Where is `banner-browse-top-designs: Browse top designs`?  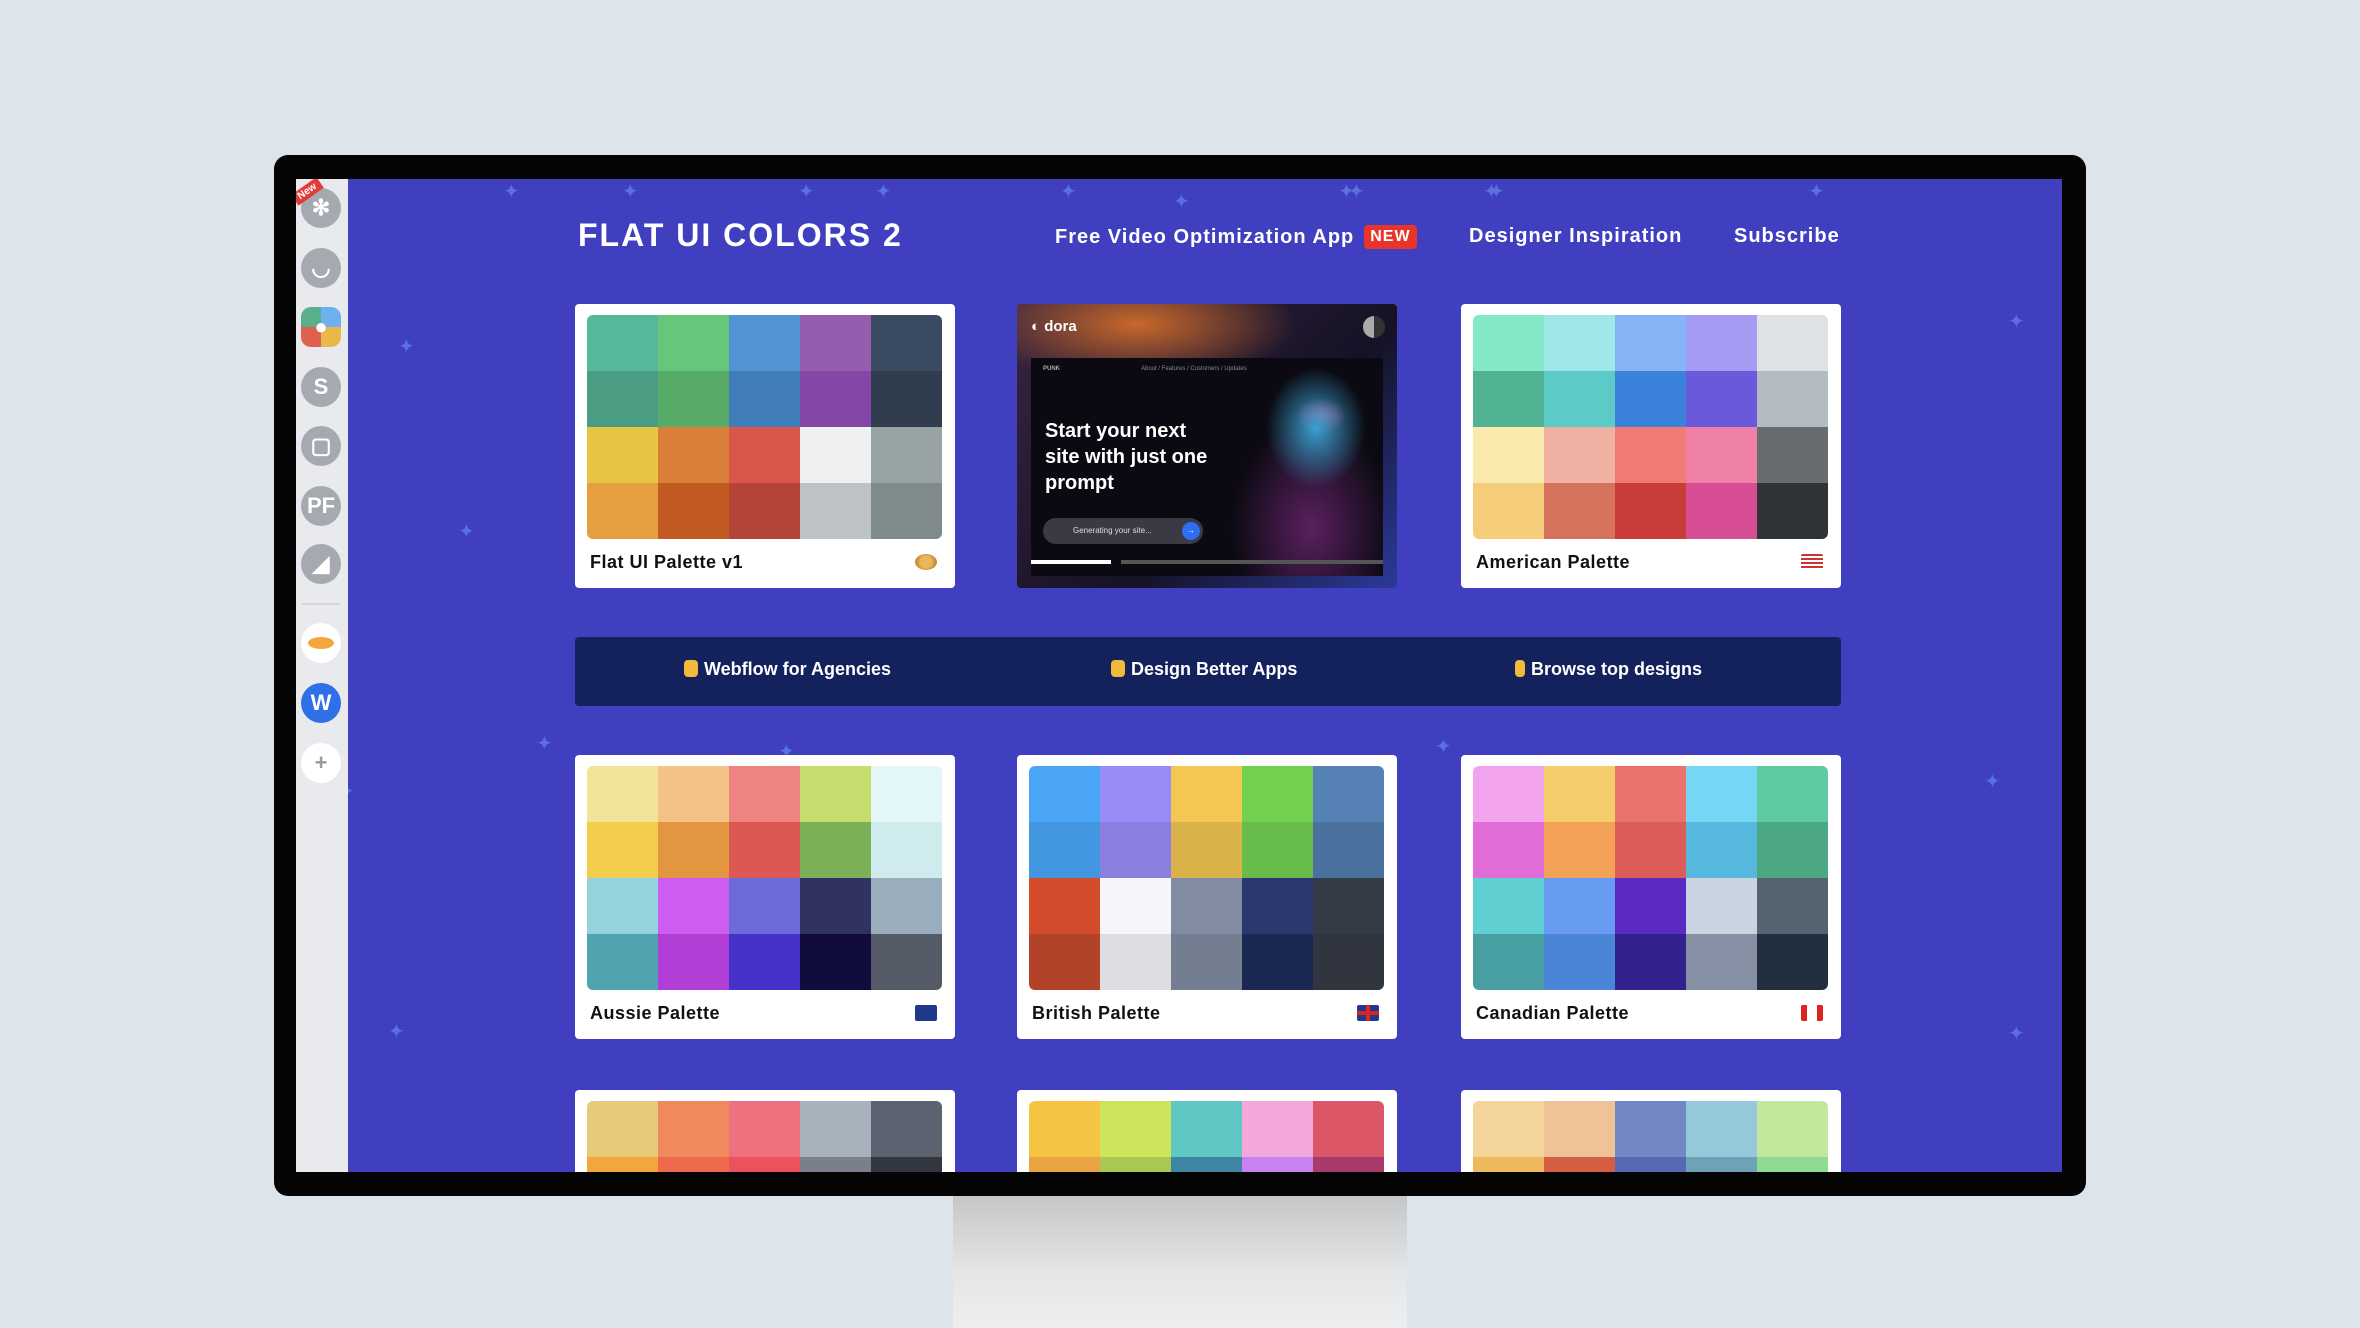 banner-browse-top-designs: Browse top designs is located at coordinates (1608, 669).